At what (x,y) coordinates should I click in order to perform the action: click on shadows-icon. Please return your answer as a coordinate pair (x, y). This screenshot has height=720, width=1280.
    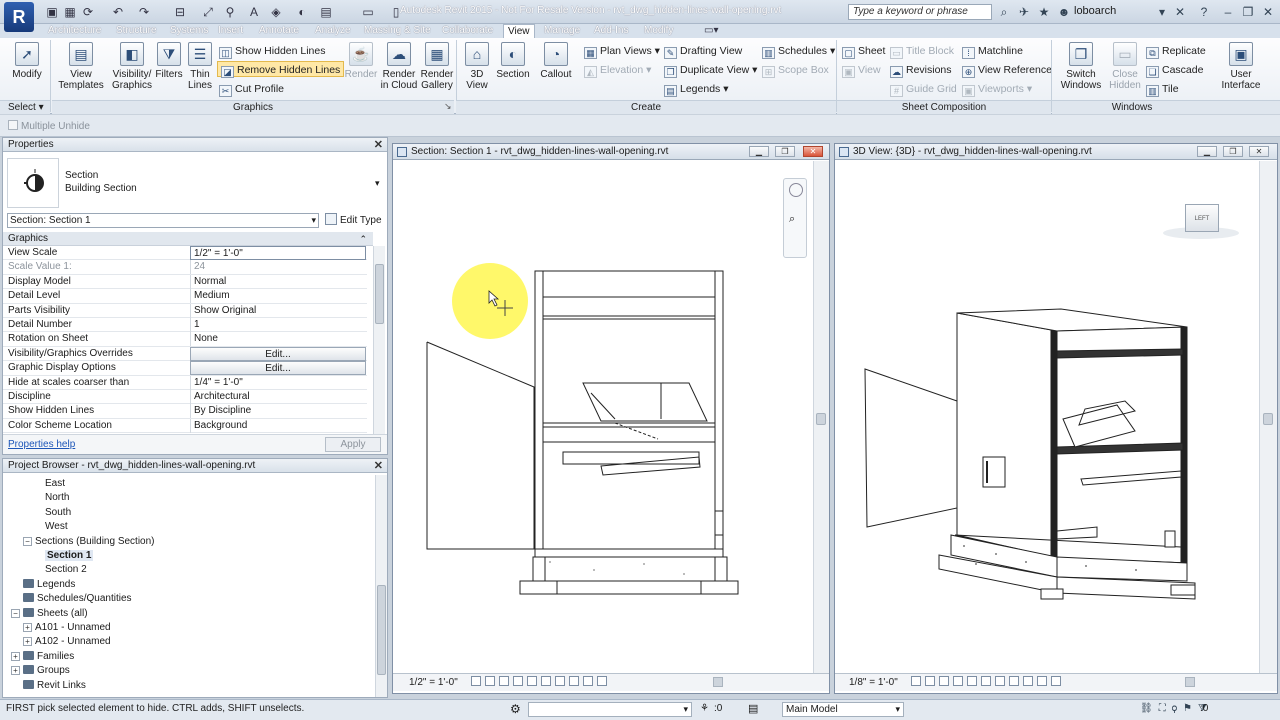
    Looking at the image, I should click on (517, 681).